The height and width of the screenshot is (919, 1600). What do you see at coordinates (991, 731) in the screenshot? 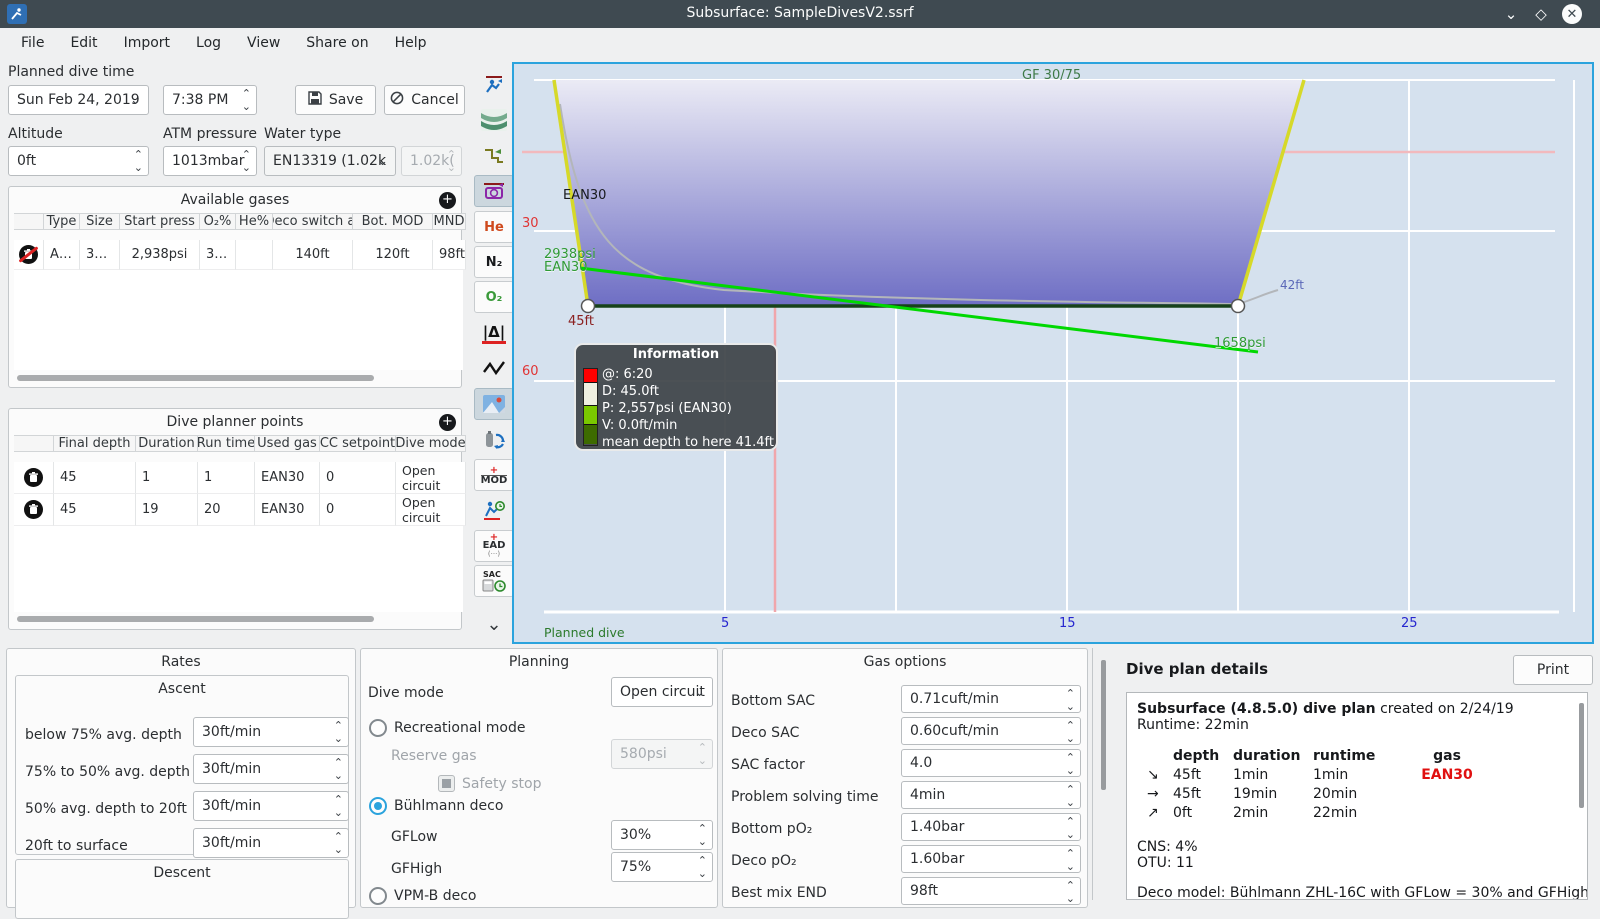
I see `deco-sac-spinner: 0.60cuft/min ⌃ ⌄` at bounding box center [991, 731].